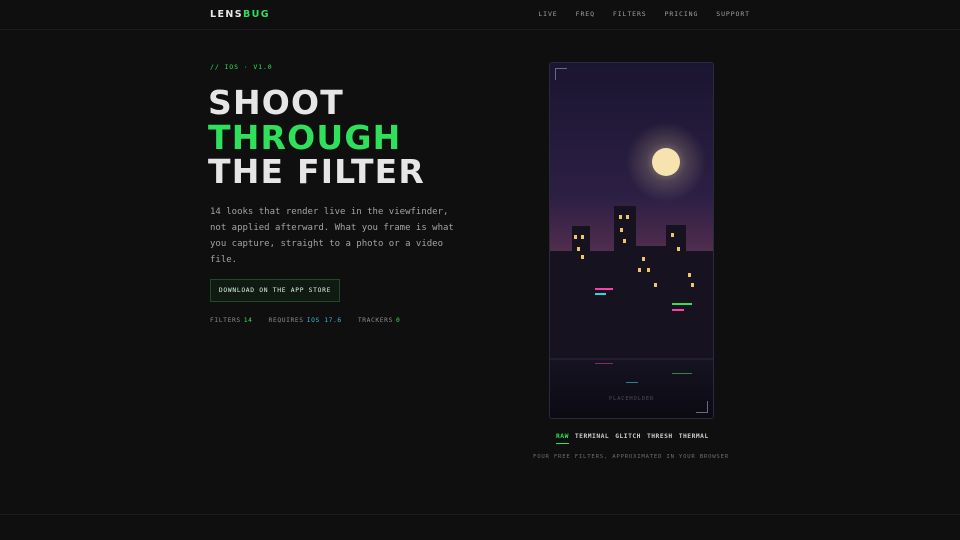 Image resolution: width=960 pixels, height=540 pixels. Describe the element at coordinates (631, 399) in the screenshot. I see `placeholder-label: PLACEHOLDER` at that location.